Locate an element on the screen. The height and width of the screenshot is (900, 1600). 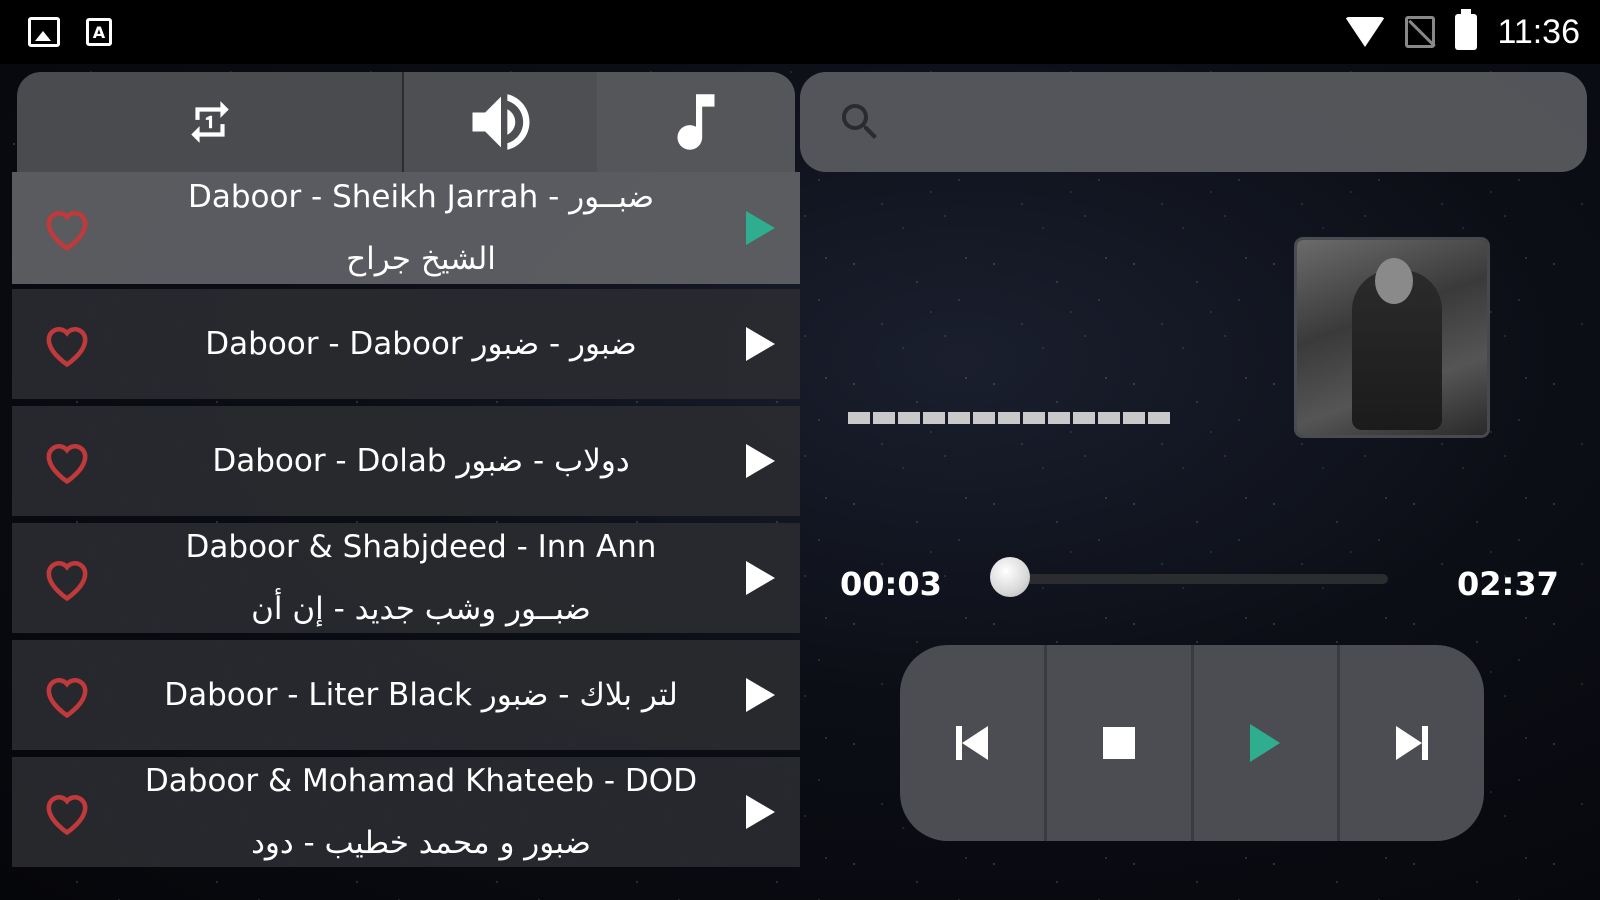
music-note-icon is located at coordinates (696, 122).